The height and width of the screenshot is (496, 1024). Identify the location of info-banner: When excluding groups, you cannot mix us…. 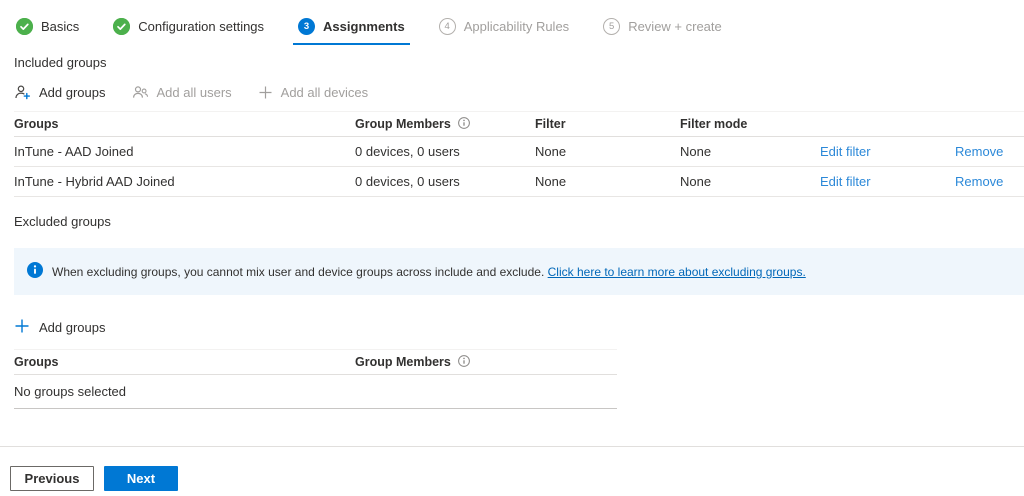
(519, 271).